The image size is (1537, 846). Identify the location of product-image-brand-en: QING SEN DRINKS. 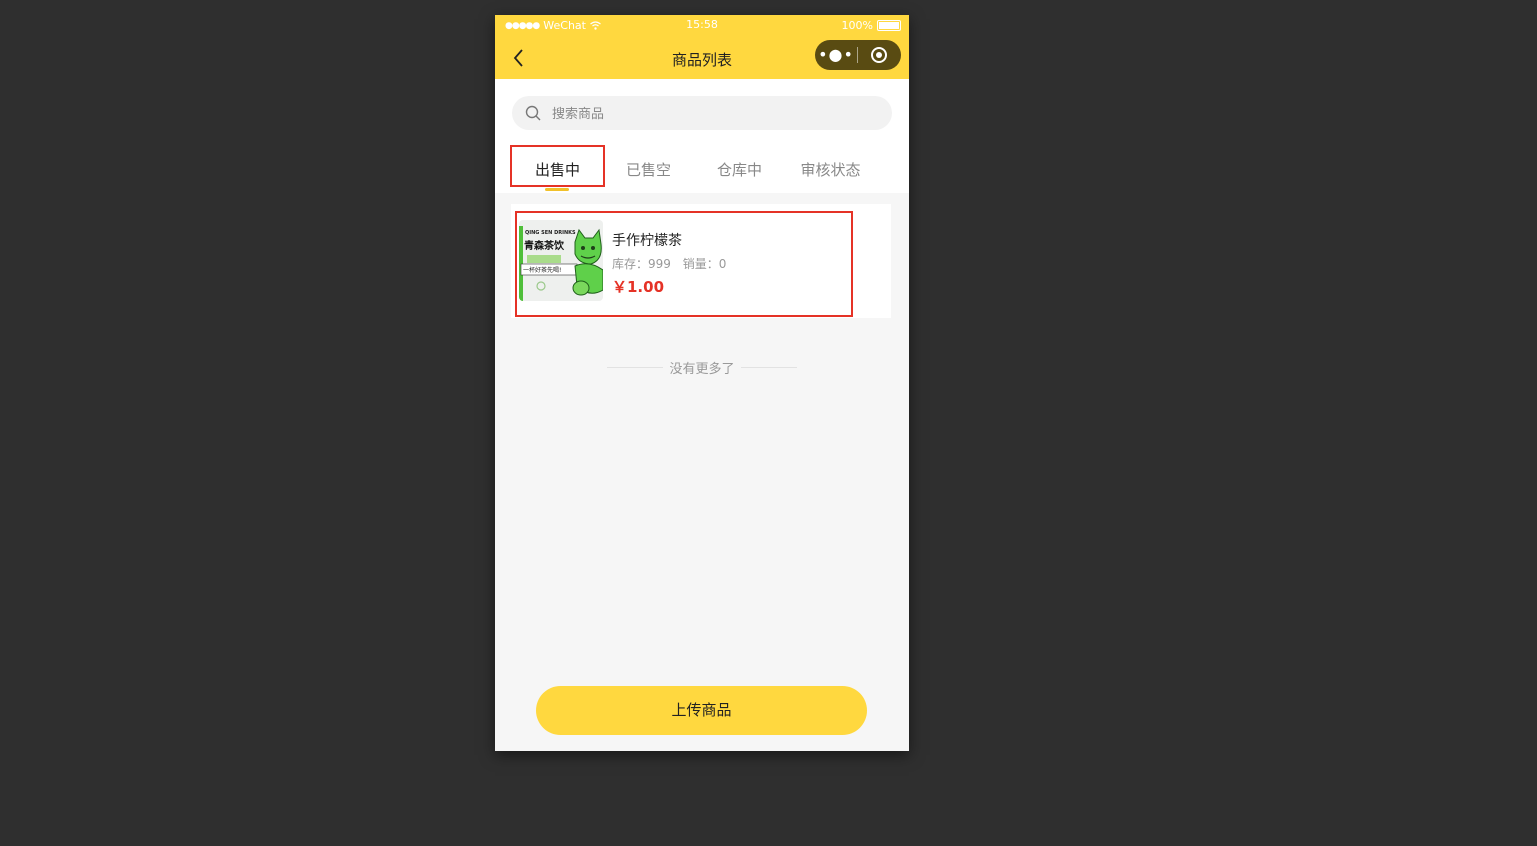
(550, 233).